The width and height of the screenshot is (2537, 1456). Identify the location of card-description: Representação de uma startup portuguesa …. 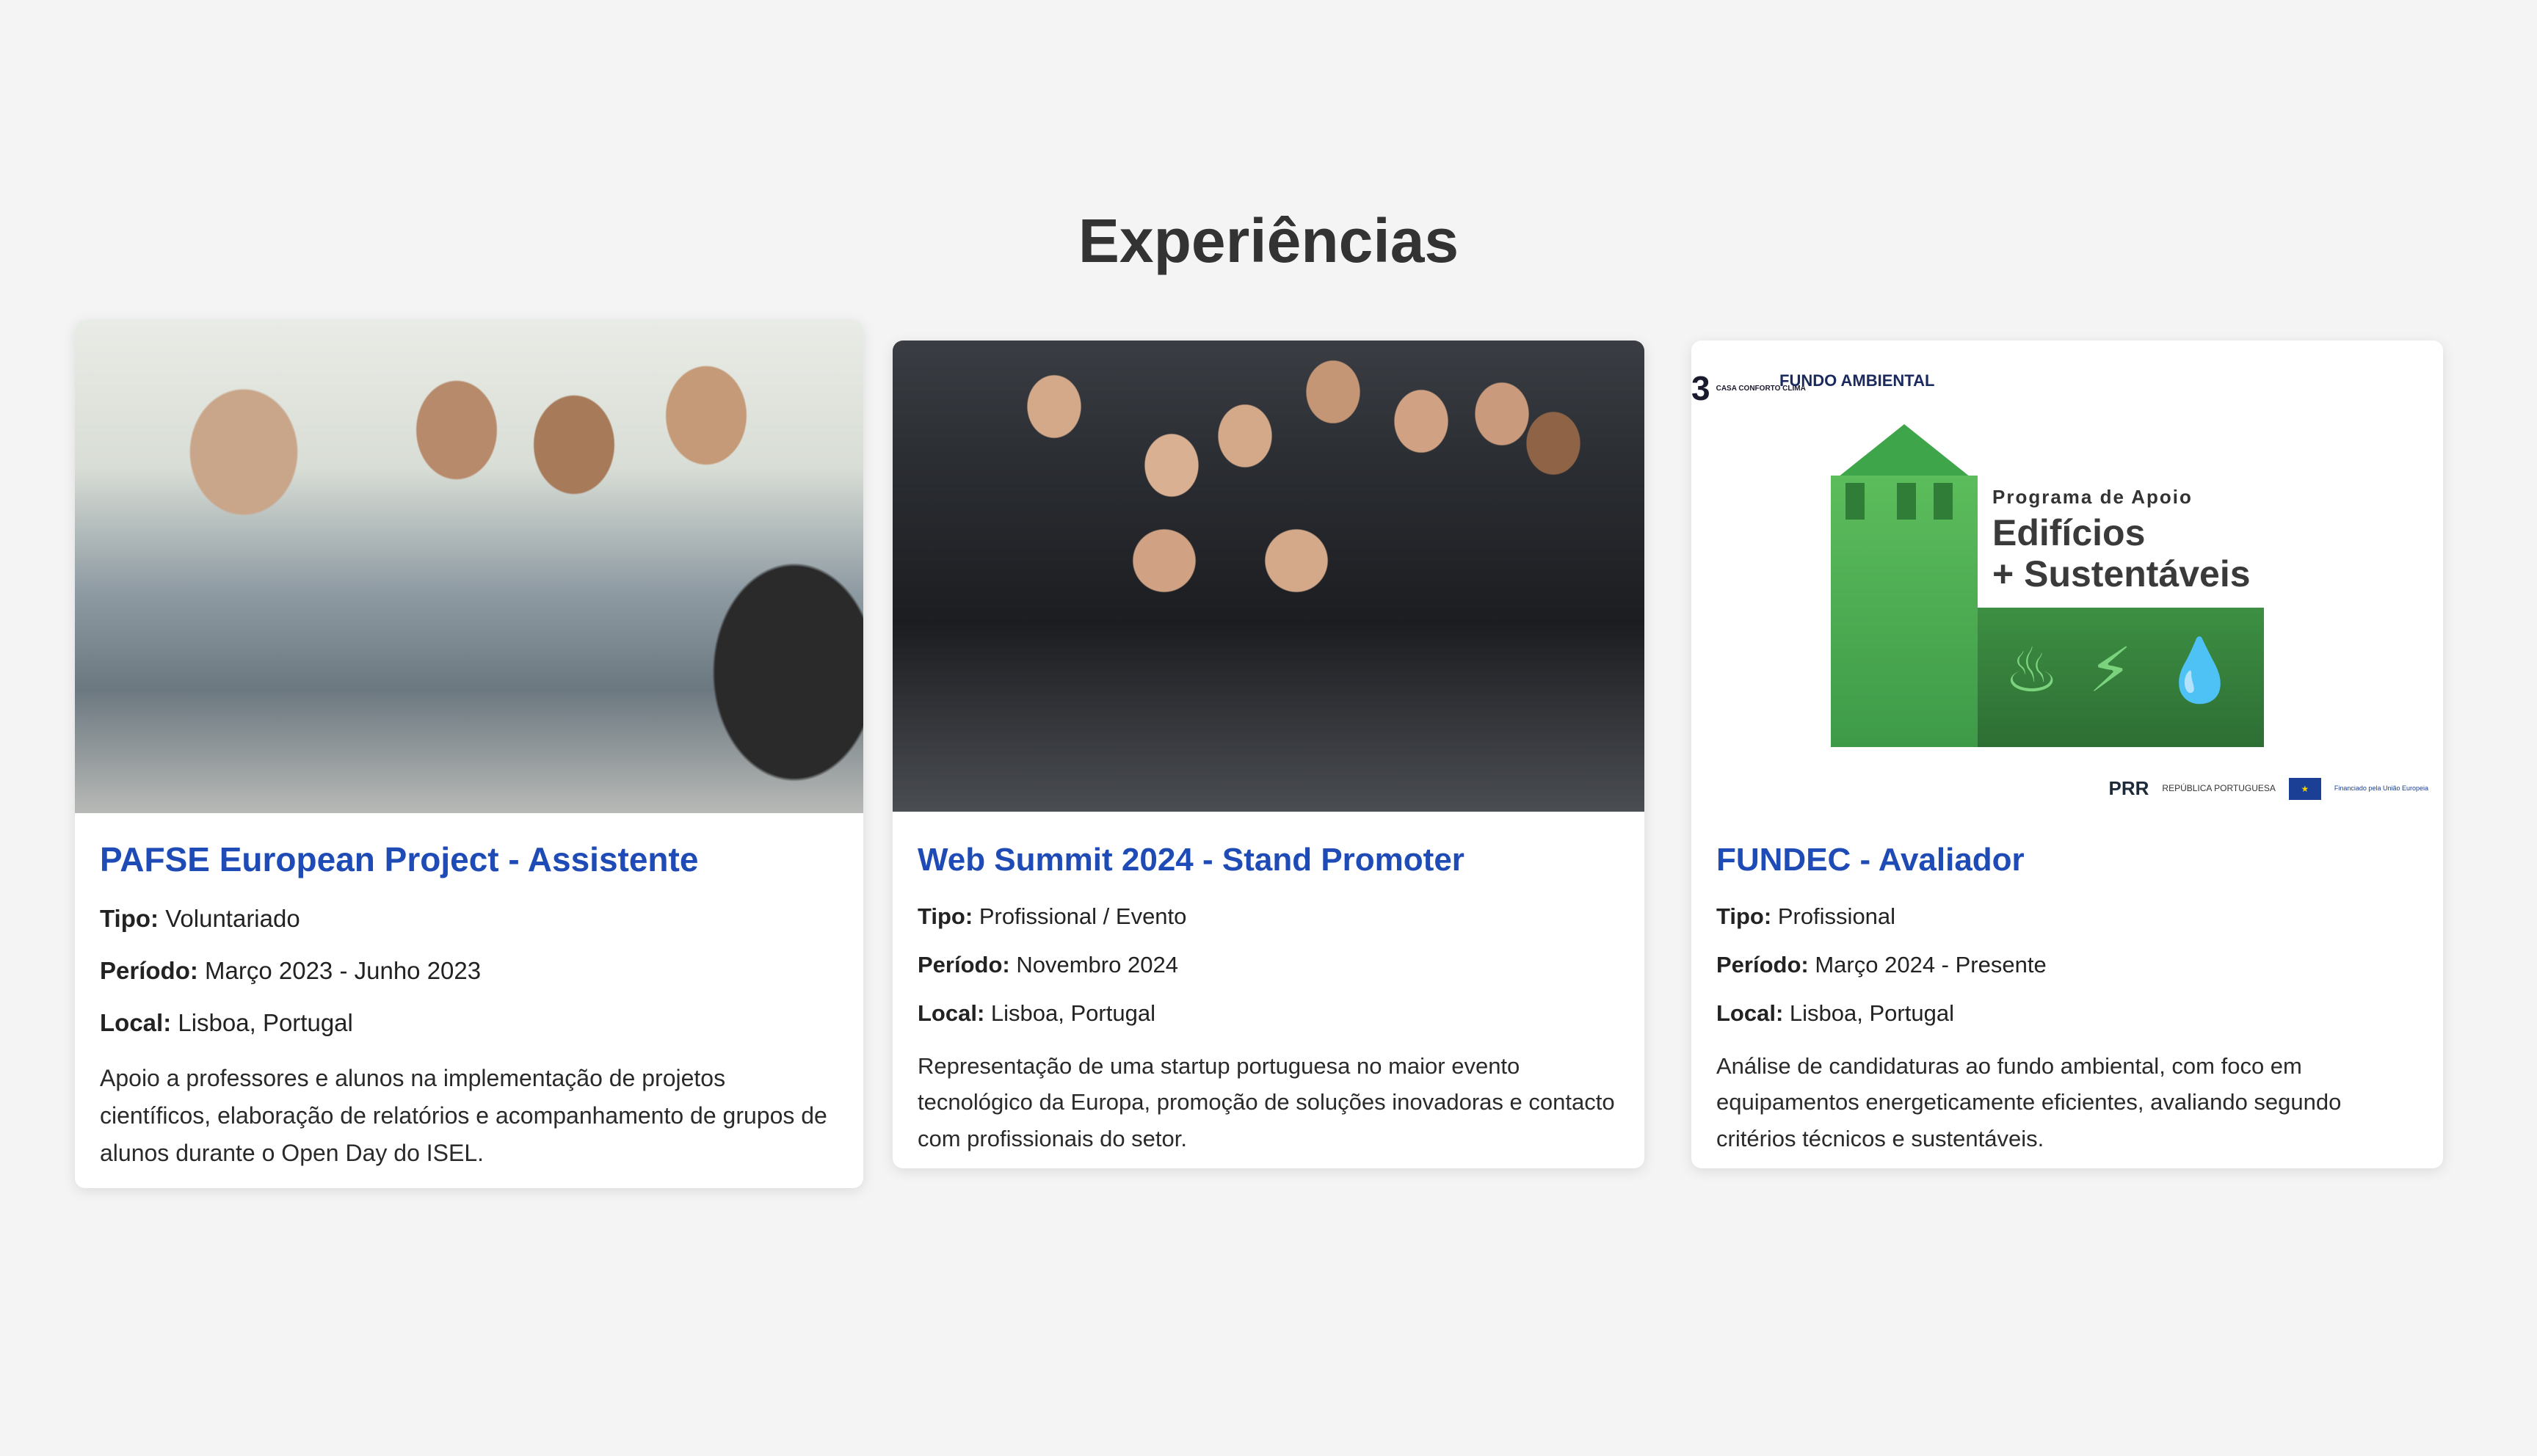
(1266, 1101).